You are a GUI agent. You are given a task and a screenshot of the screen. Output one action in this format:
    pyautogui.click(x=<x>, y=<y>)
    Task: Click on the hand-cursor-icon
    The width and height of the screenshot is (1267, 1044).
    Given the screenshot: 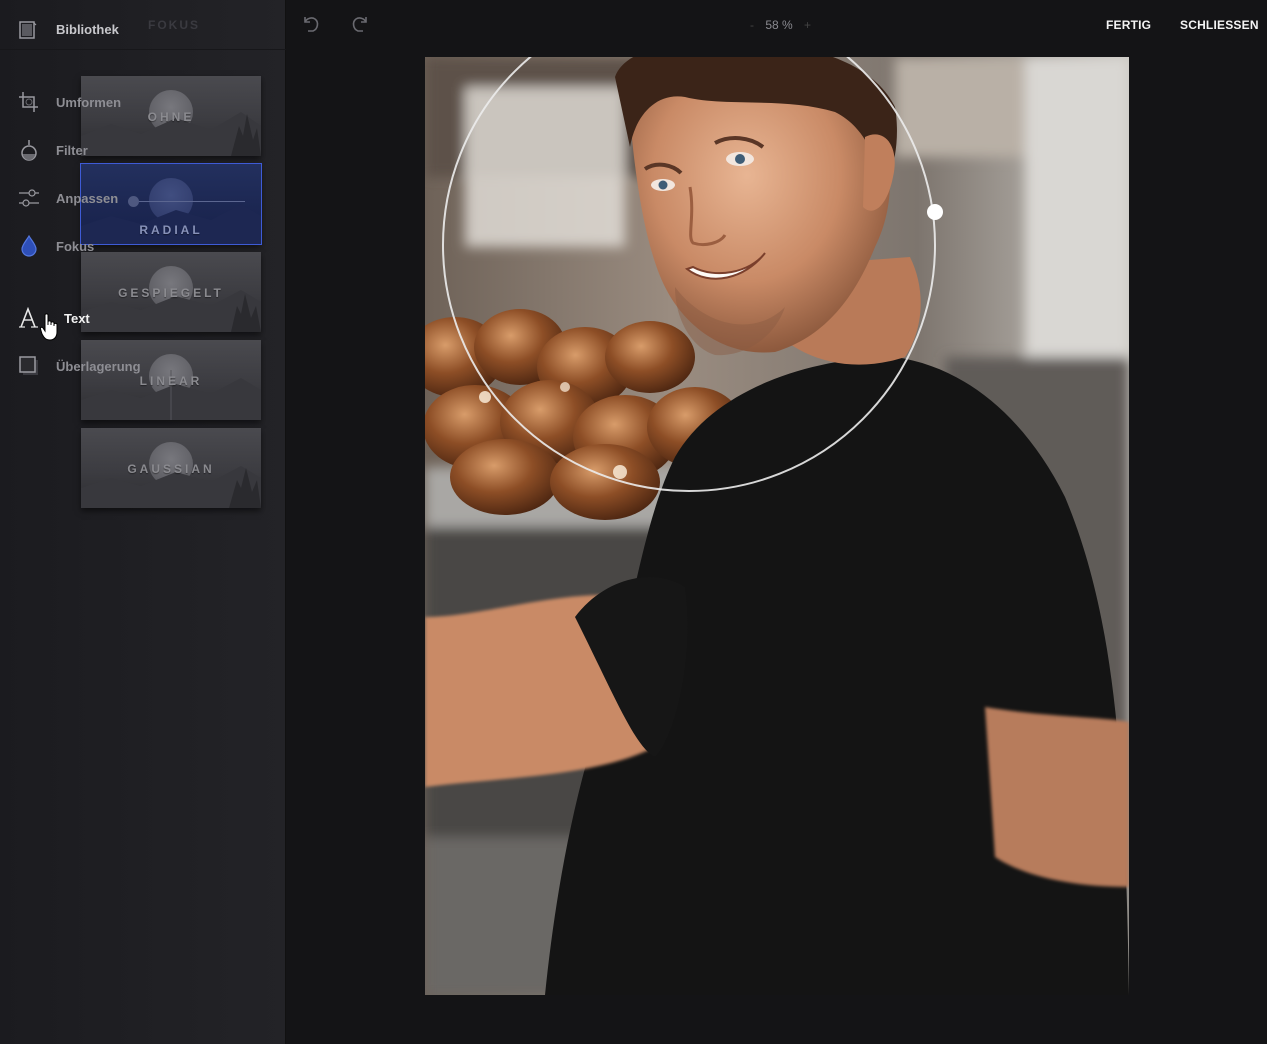 What is the action you would take?
    pyautogui.click(x=49, y=327)
    